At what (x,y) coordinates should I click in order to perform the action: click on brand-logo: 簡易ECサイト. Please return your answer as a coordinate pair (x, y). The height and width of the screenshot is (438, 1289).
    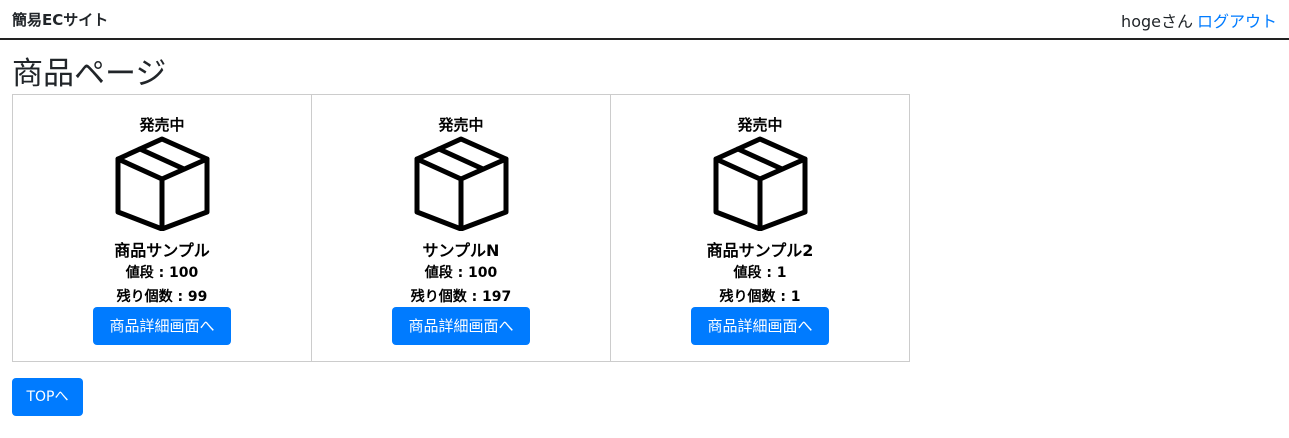
    Looking at the image, I should click on (60, 19).